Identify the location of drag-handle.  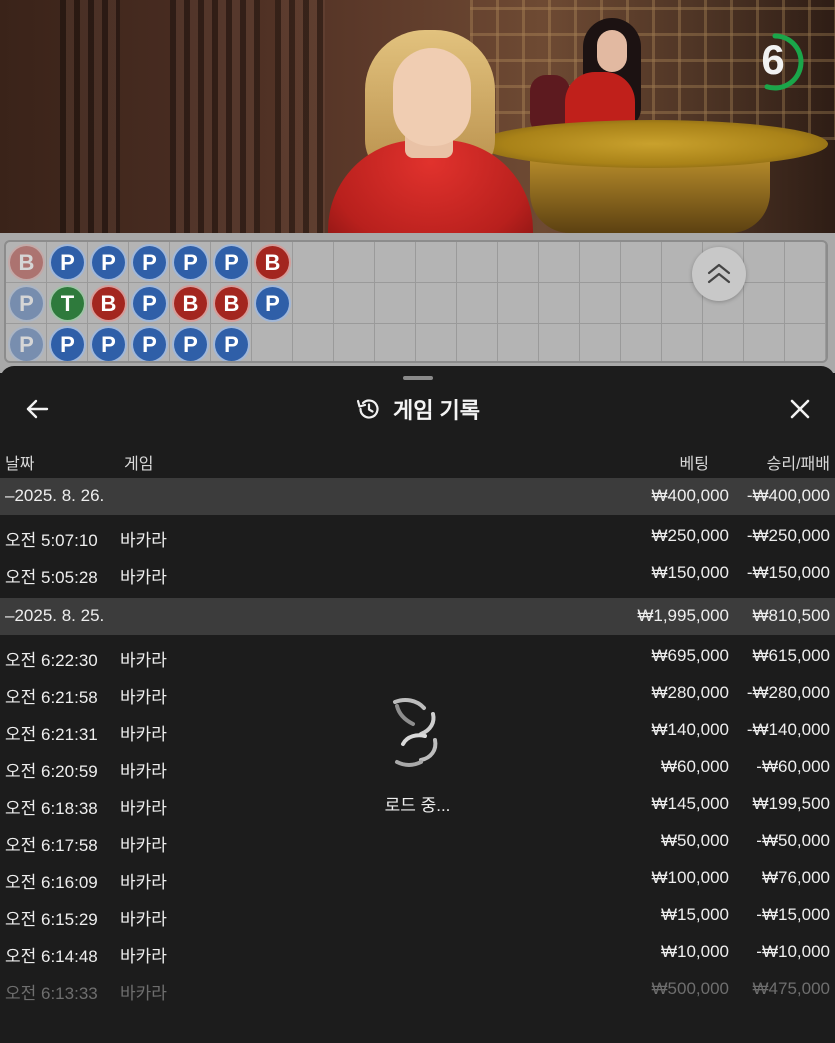
(418, 378).